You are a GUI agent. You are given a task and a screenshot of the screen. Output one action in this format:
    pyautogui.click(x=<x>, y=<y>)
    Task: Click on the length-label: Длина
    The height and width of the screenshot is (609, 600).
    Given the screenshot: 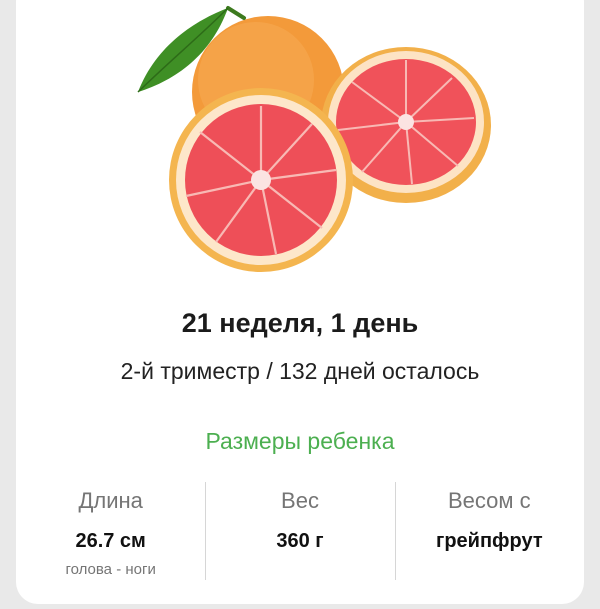 What is the action you would take?
    pyautogui.click(x=110, y=500)
    